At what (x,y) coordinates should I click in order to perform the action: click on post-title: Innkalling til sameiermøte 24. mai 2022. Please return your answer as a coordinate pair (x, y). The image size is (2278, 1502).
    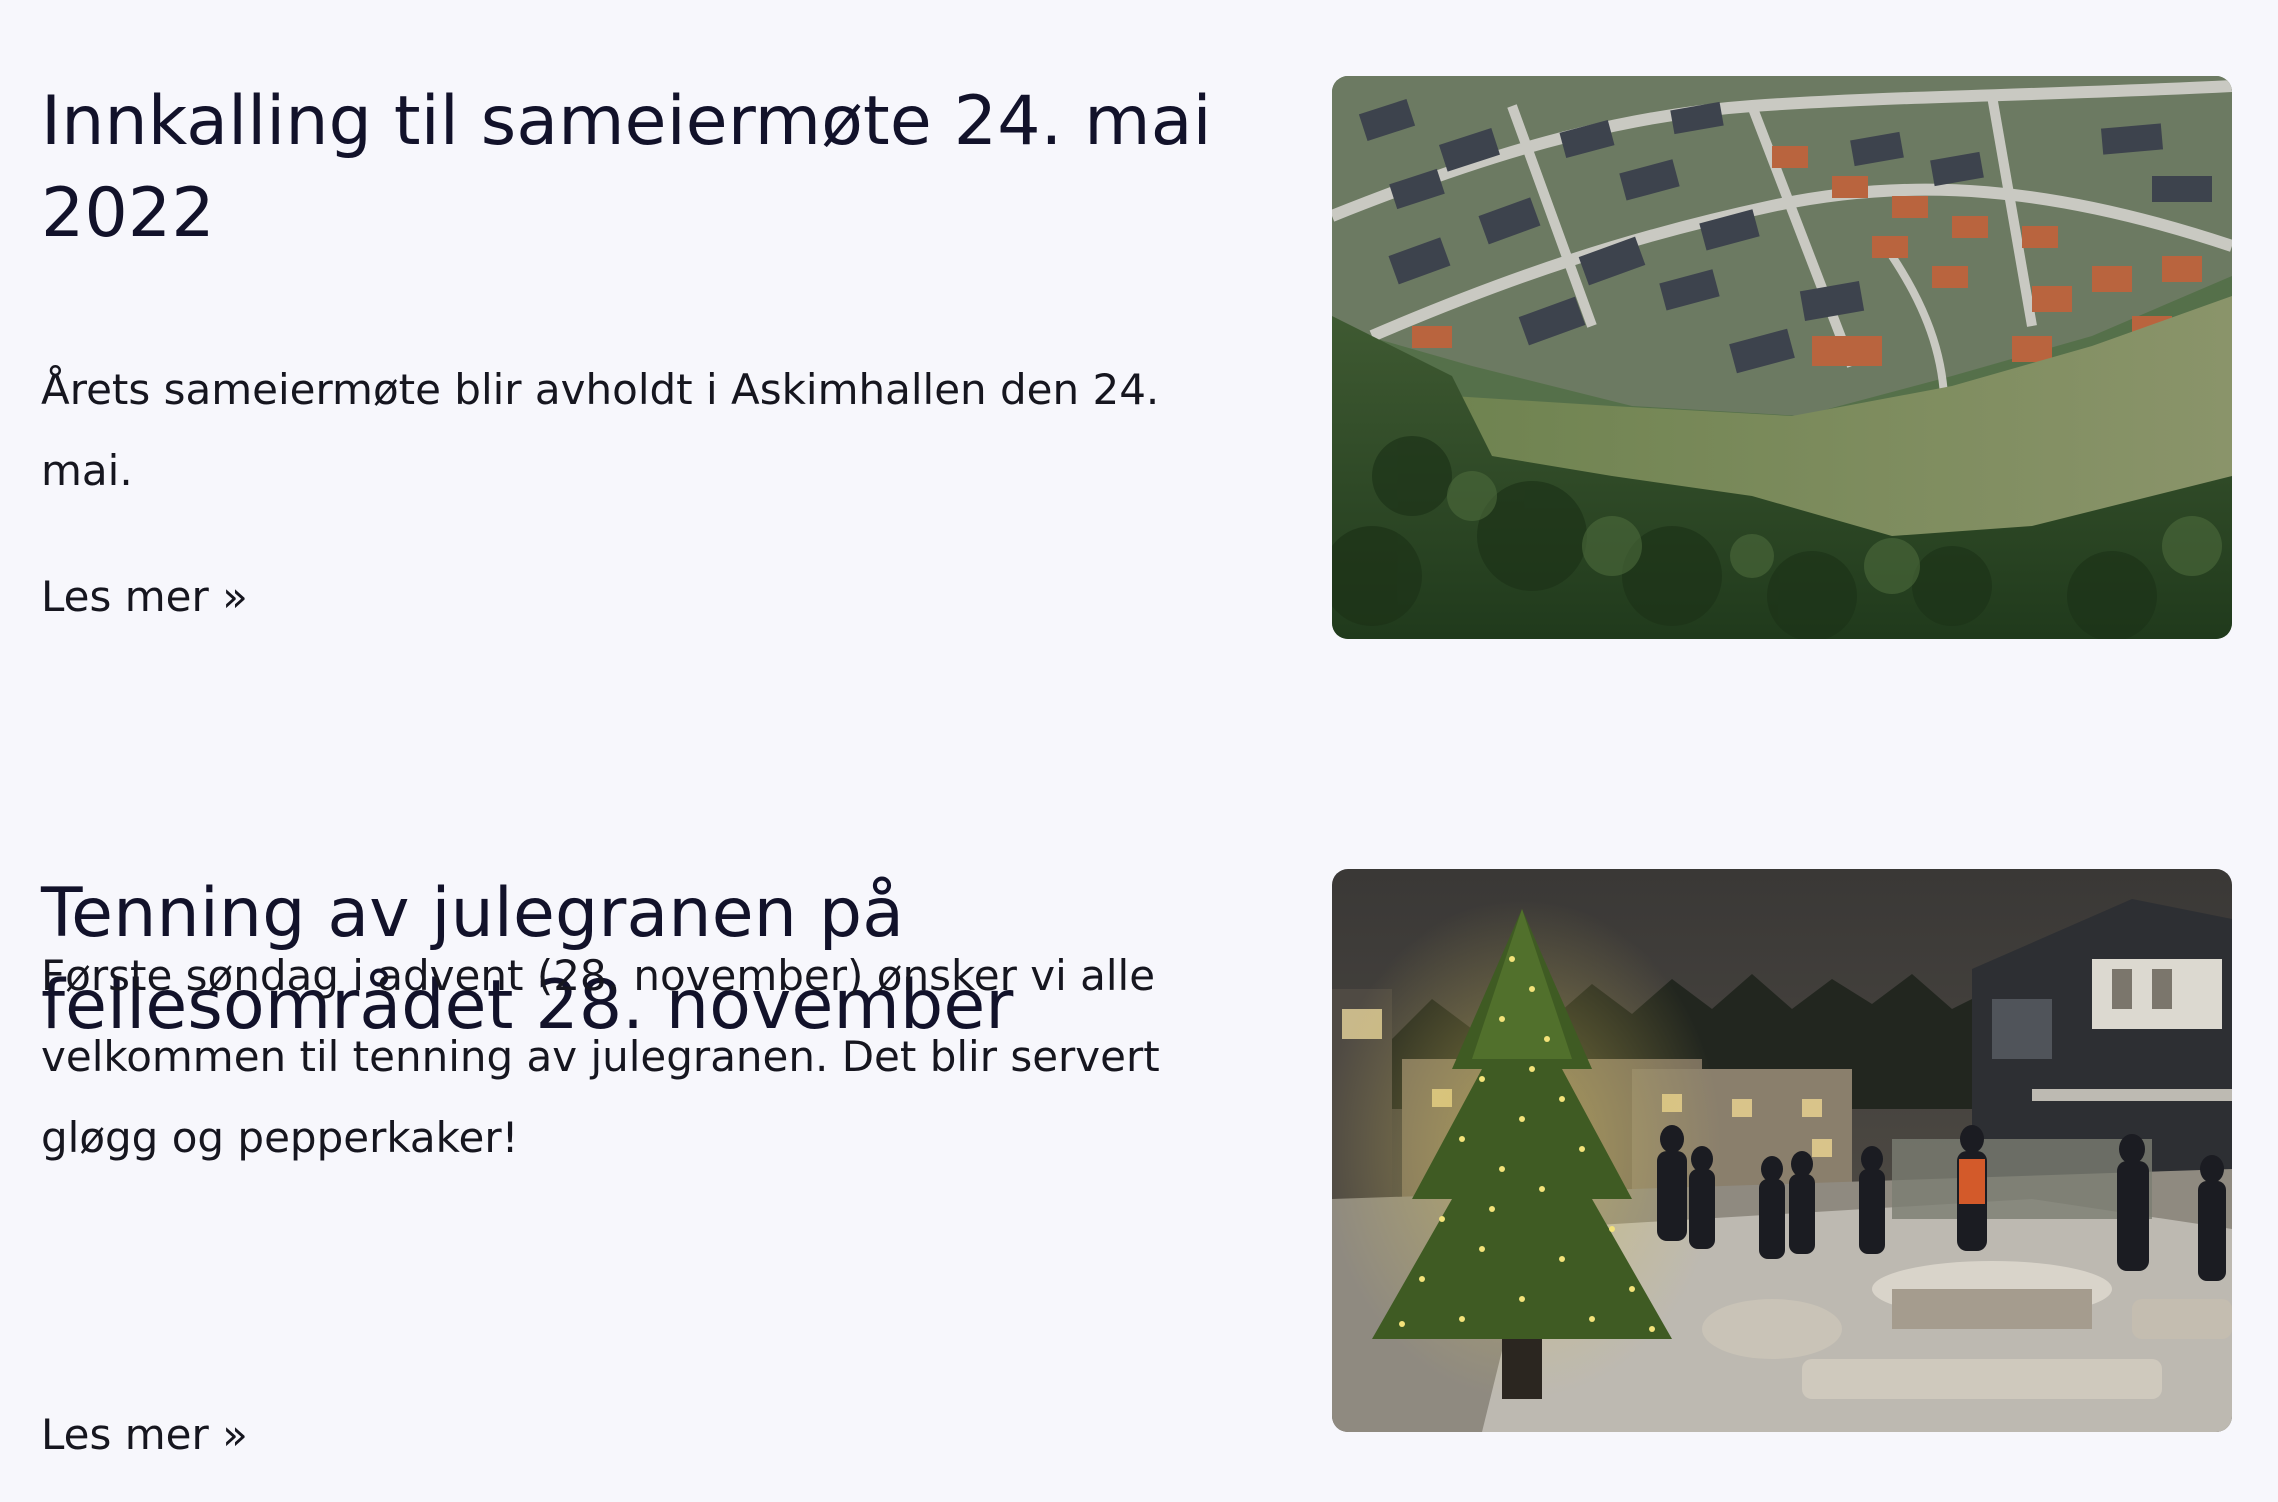
    Looking at the image, I should click on (641, 168).